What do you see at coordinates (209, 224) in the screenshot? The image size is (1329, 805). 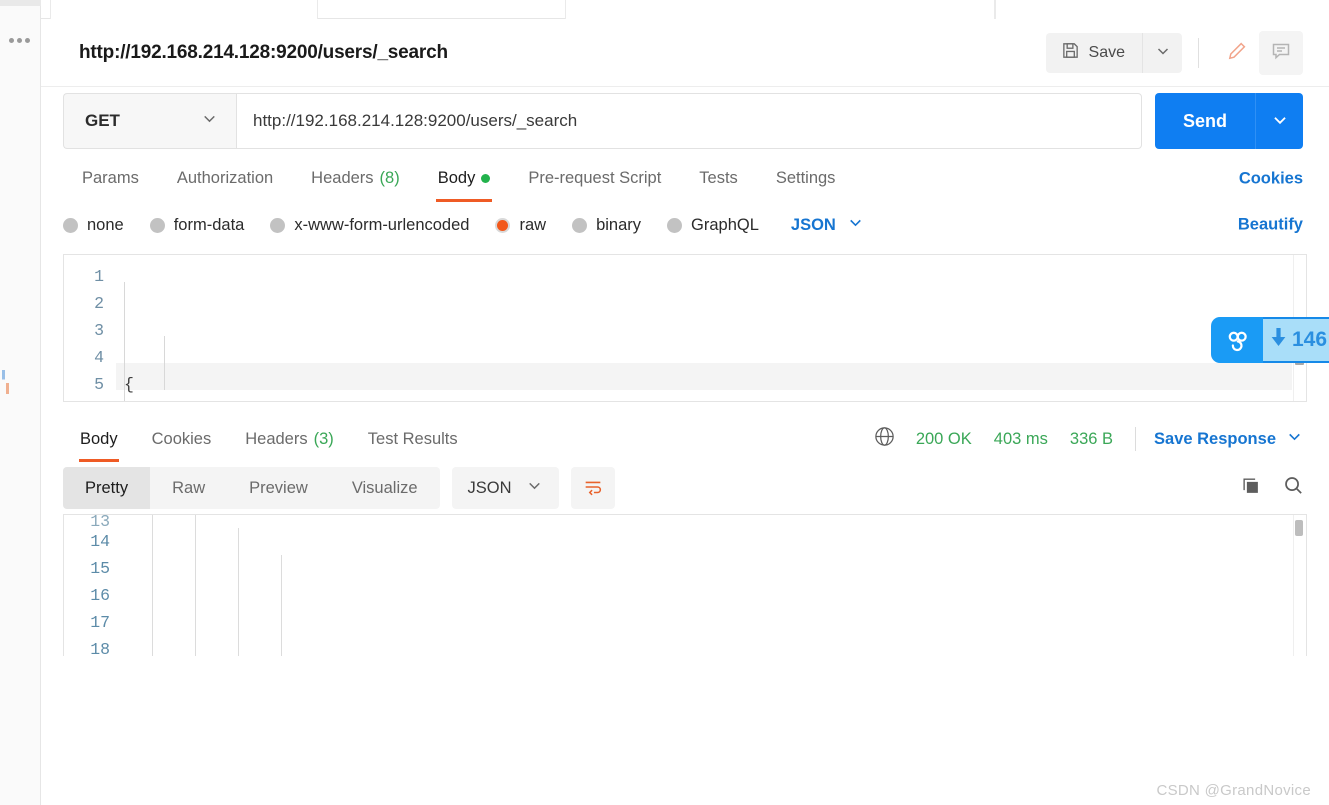 I see `radio-label: form-data` at bounding box center [209, 224].